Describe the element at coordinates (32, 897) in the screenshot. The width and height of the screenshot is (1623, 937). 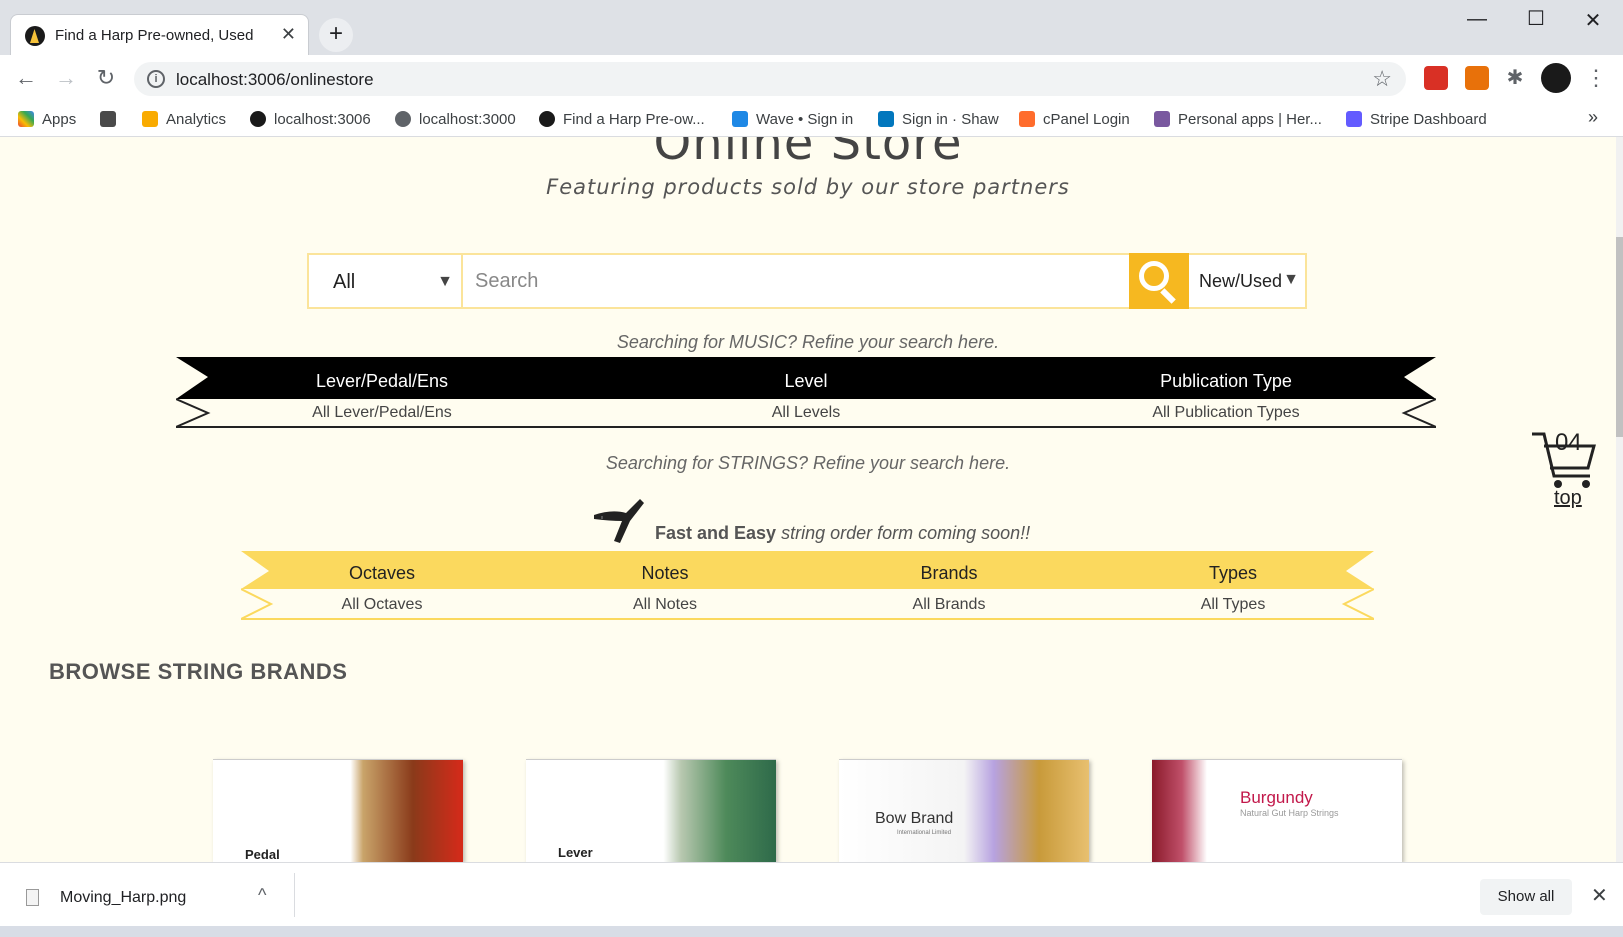
I see `image-file-icon` at that location.